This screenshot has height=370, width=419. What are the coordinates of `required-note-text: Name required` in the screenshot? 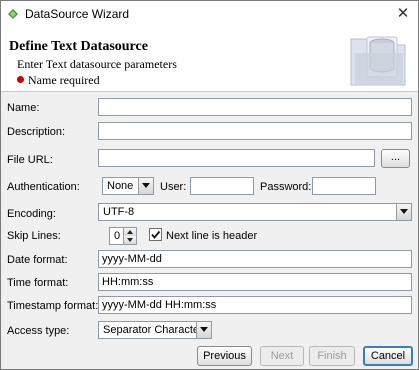 It's located at (64, 80).